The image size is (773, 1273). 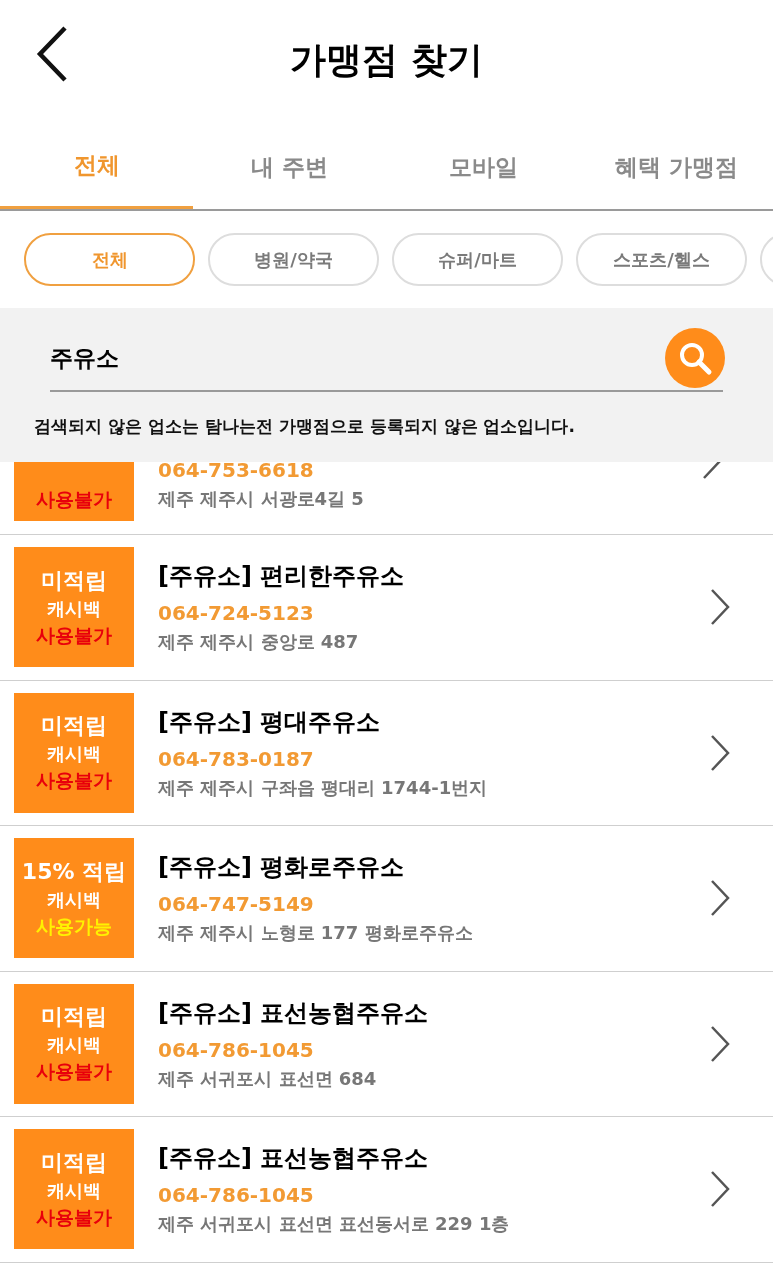 I want to click on tab: 전체, so click(x=97, y=167).